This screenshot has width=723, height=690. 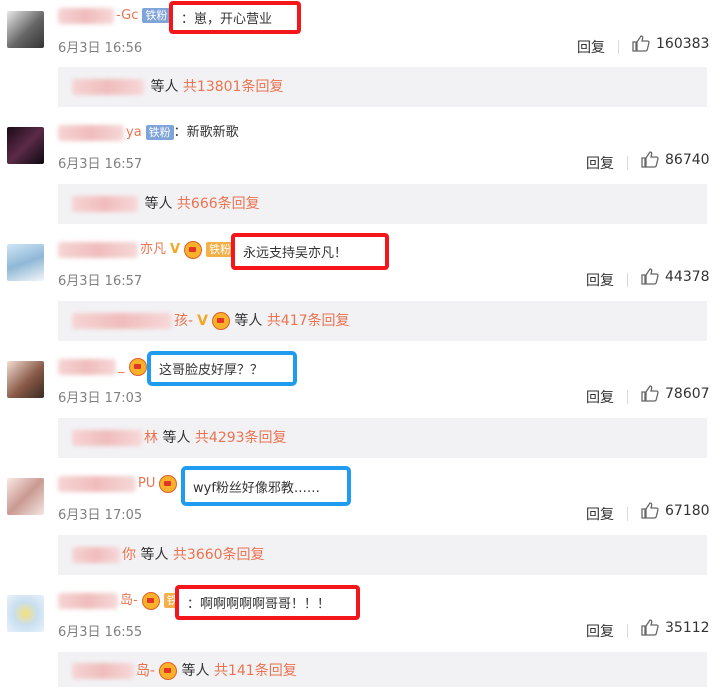 What do you see at coordinates (382, 555) in the screenshot?
I see `sub-replies: 你 等人 共3660条回复` at bounding box center [382, 555].